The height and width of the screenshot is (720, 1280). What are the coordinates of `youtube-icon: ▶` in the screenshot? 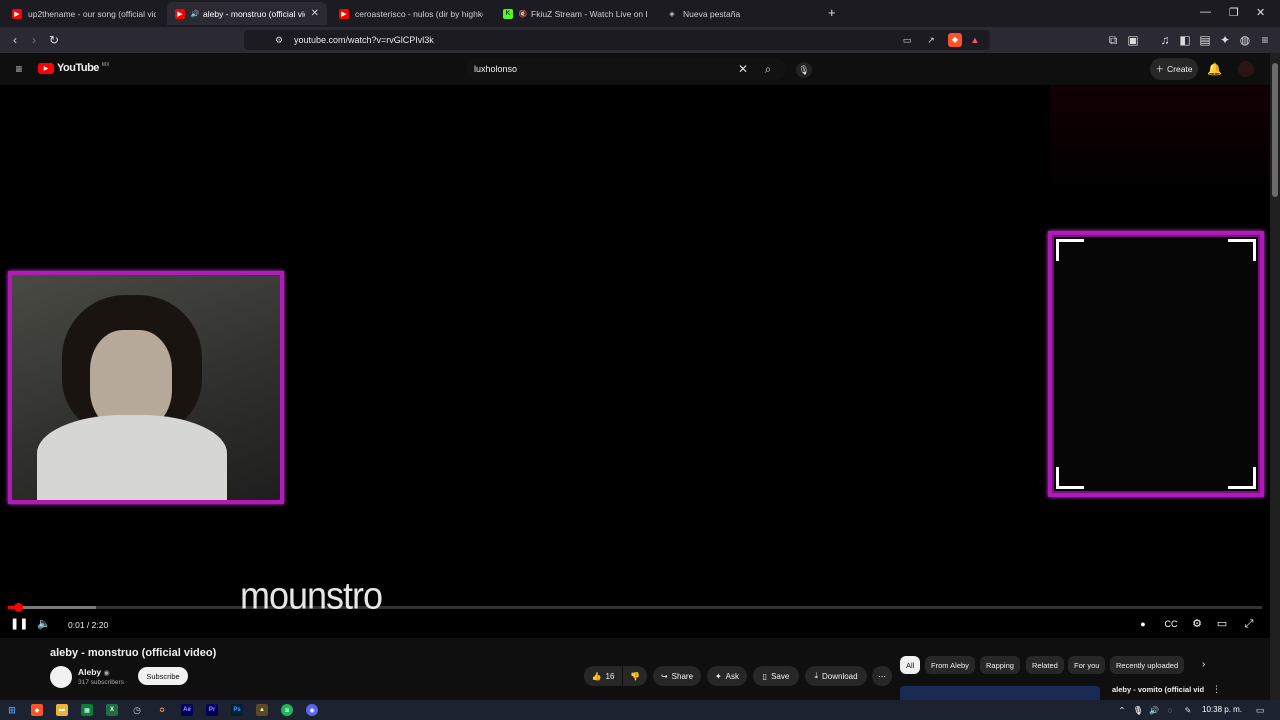 It's located at (344, 13).